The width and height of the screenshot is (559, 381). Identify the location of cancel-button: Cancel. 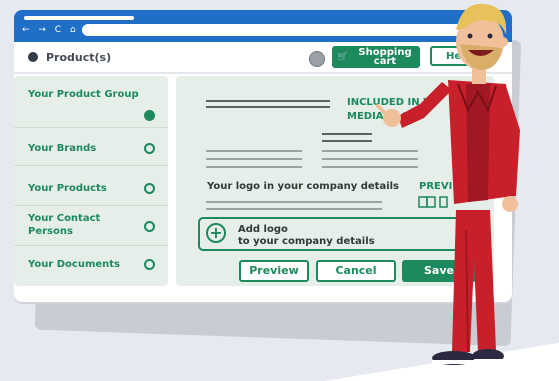
(356, 271).